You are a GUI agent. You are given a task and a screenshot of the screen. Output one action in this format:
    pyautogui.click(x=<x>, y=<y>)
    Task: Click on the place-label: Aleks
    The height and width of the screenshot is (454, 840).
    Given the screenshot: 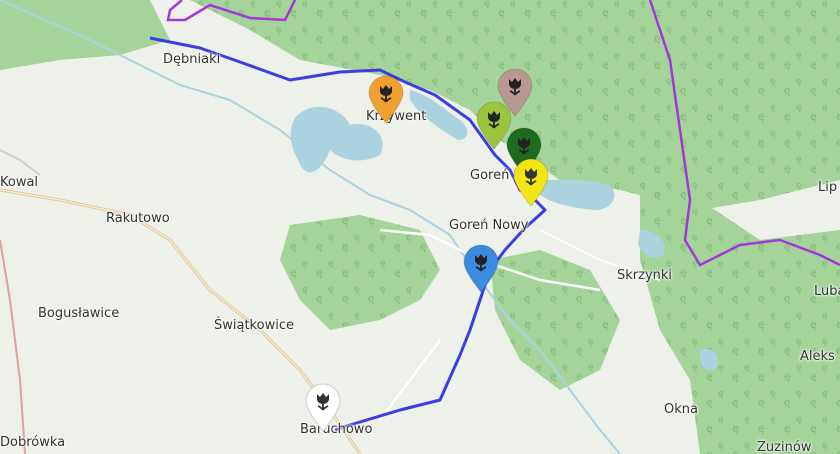 What is the action you would take?
    pyautogui.click(x=817, y=356)
    